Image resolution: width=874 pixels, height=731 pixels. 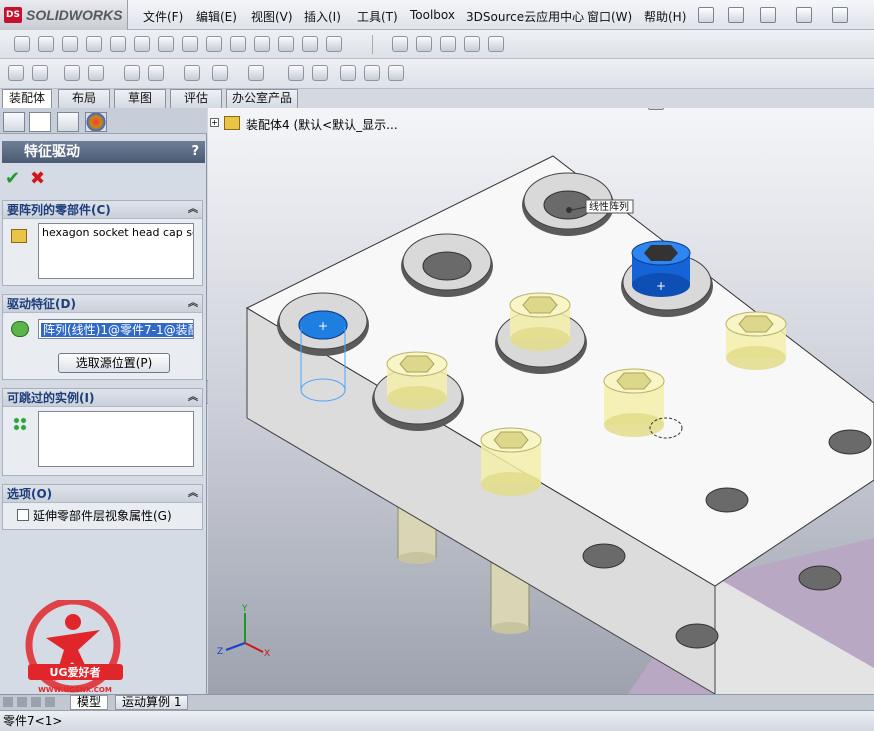 I want to click on print-icon, so click(x=840, y=15).